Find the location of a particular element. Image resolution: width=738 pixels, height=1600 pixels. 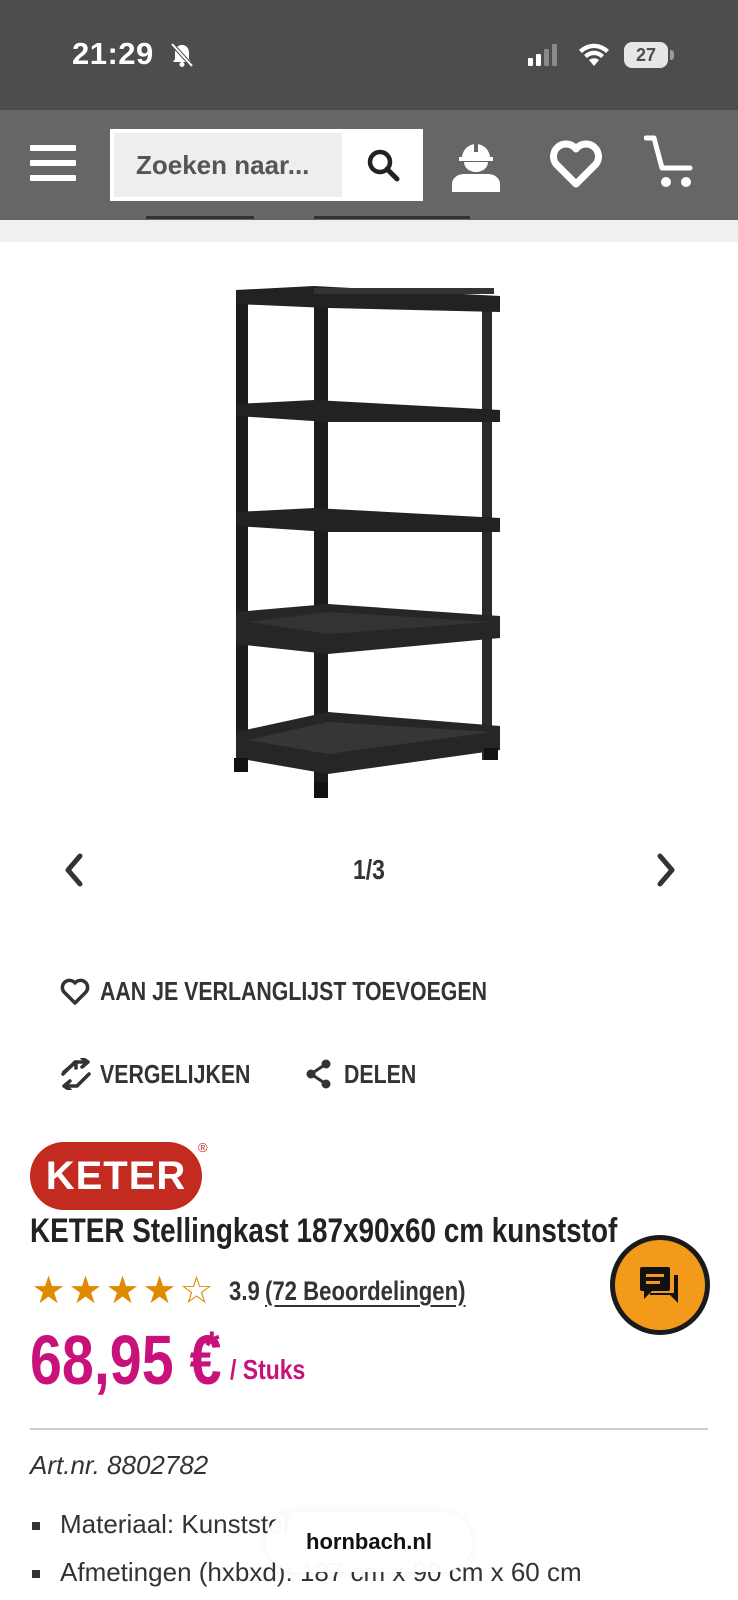

gallery-nav: 1/3 is located at coordinates (369, 870).